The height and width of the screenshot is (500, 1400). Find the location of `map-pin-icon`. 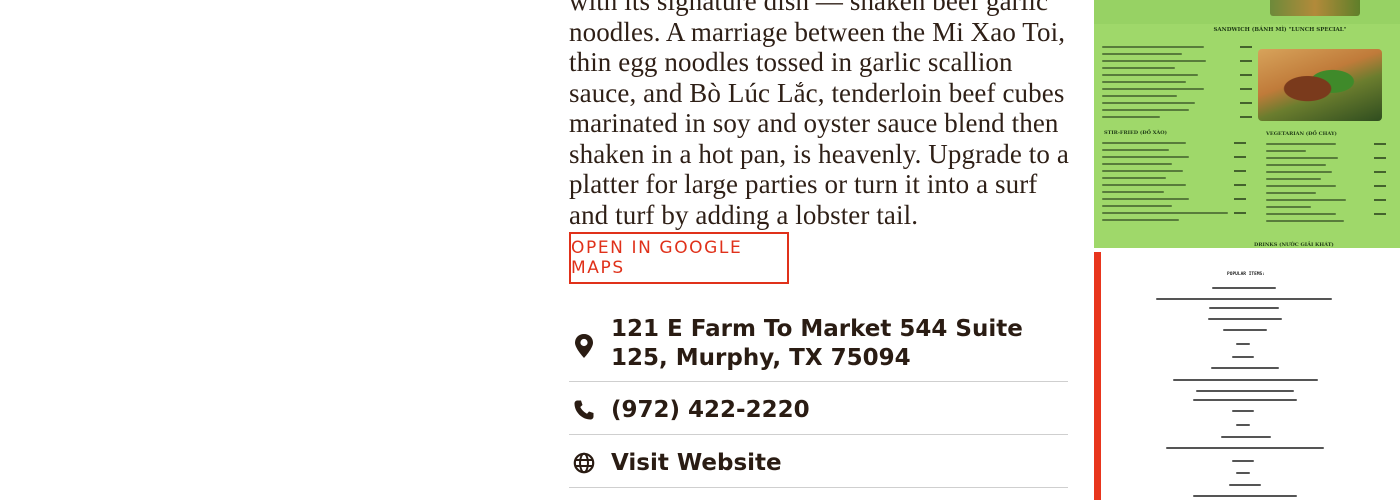

map-pin-icon is located at coordinates (584, 346).